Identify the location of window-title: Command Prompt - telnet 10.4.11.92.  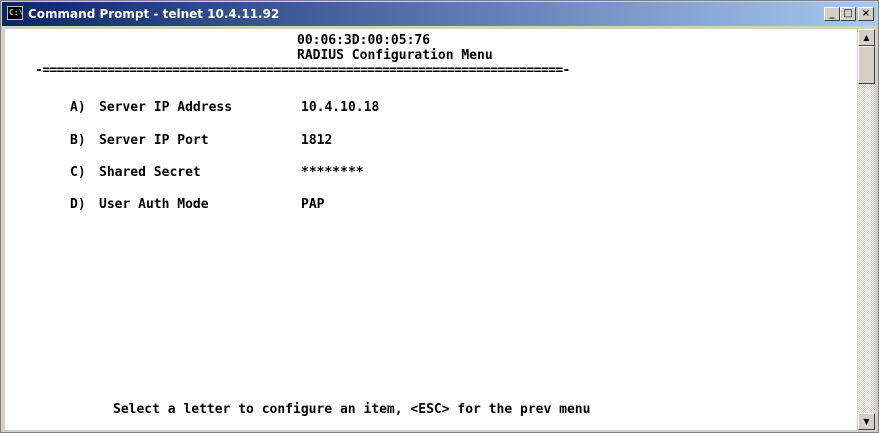
(154, 14).